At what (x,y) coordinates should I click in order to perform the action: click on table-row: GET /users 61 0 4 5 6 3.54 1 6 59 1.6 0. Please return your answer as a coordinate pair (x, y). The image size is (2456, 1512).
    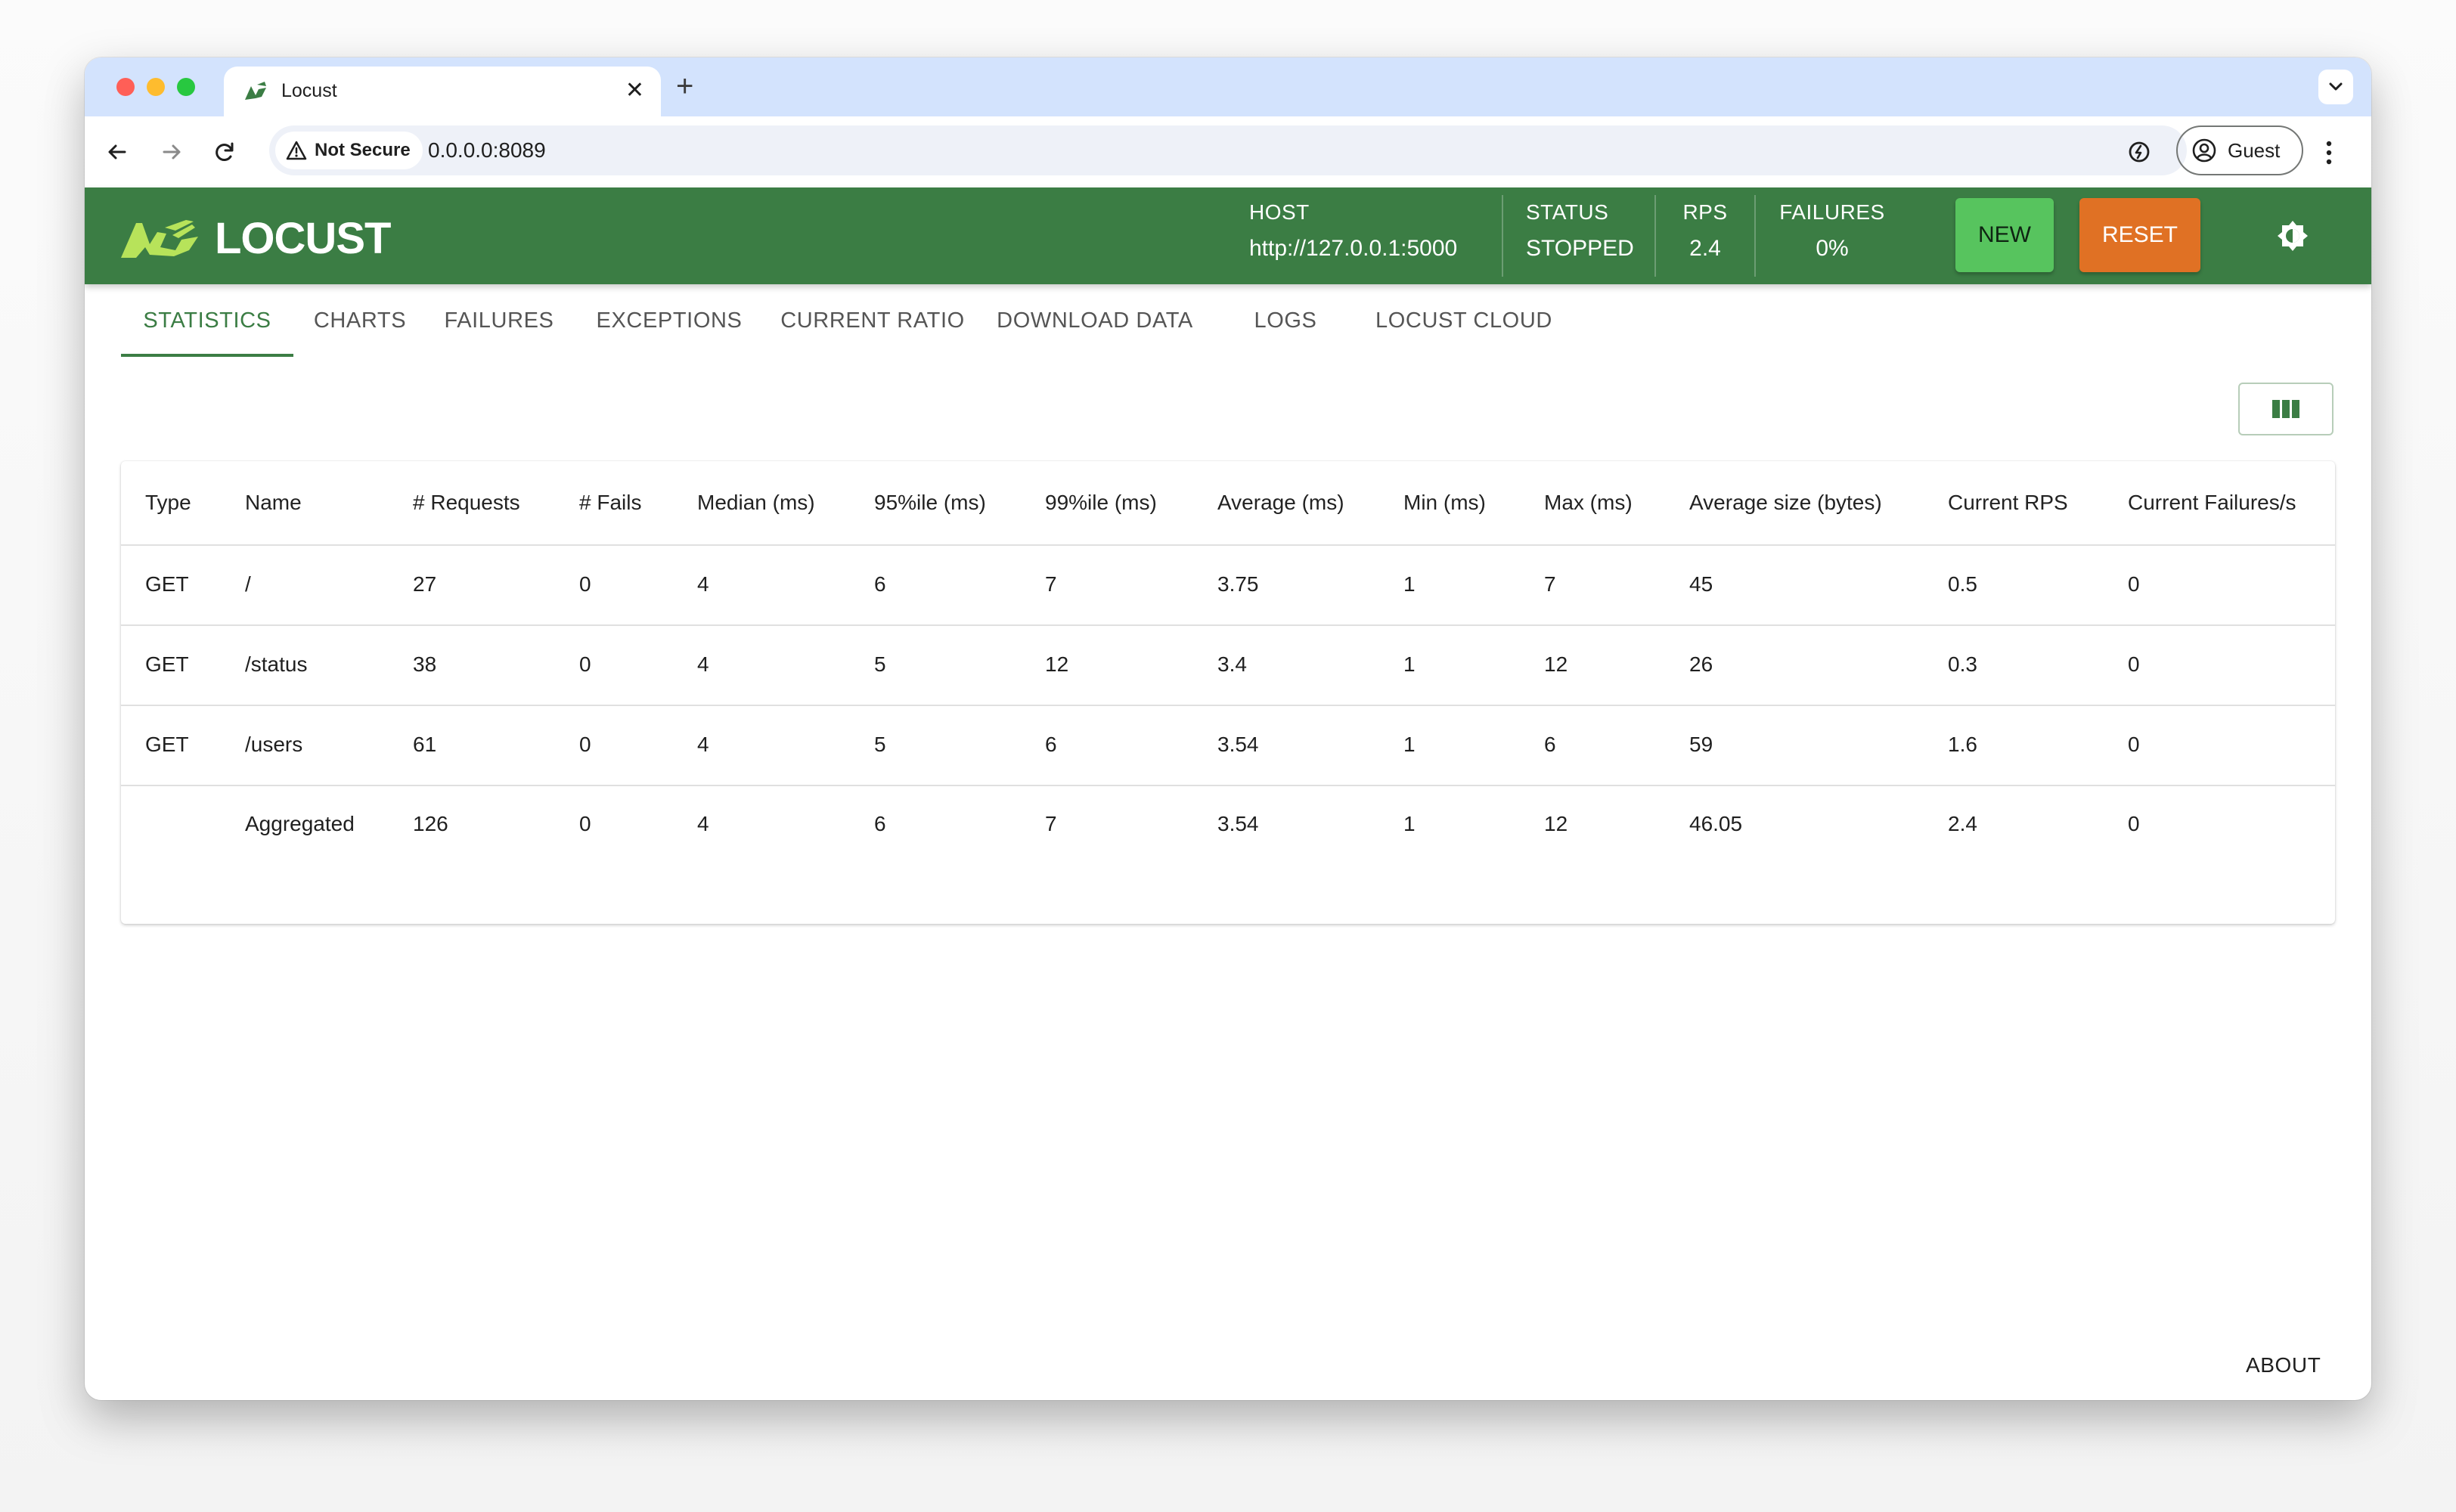
    Looking at the image, I should click on (1228, 745).